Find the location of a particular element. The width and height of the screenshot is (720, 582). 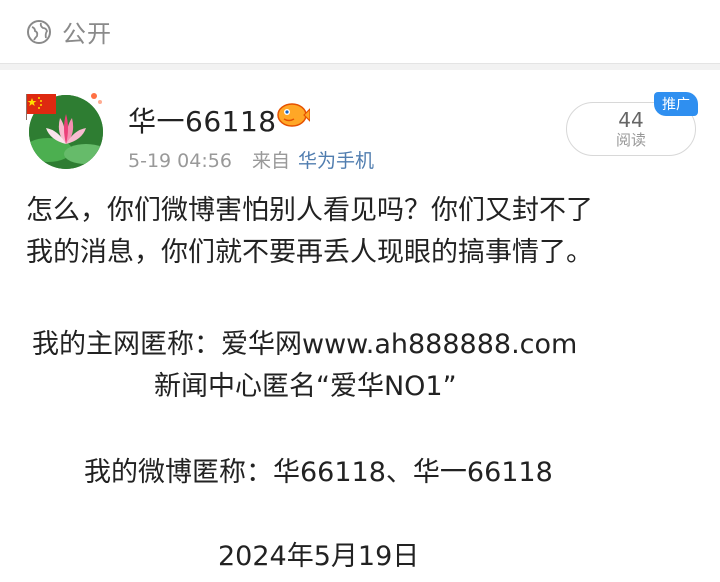

promote-badge: 推广 is located at coordinates (676, 104).